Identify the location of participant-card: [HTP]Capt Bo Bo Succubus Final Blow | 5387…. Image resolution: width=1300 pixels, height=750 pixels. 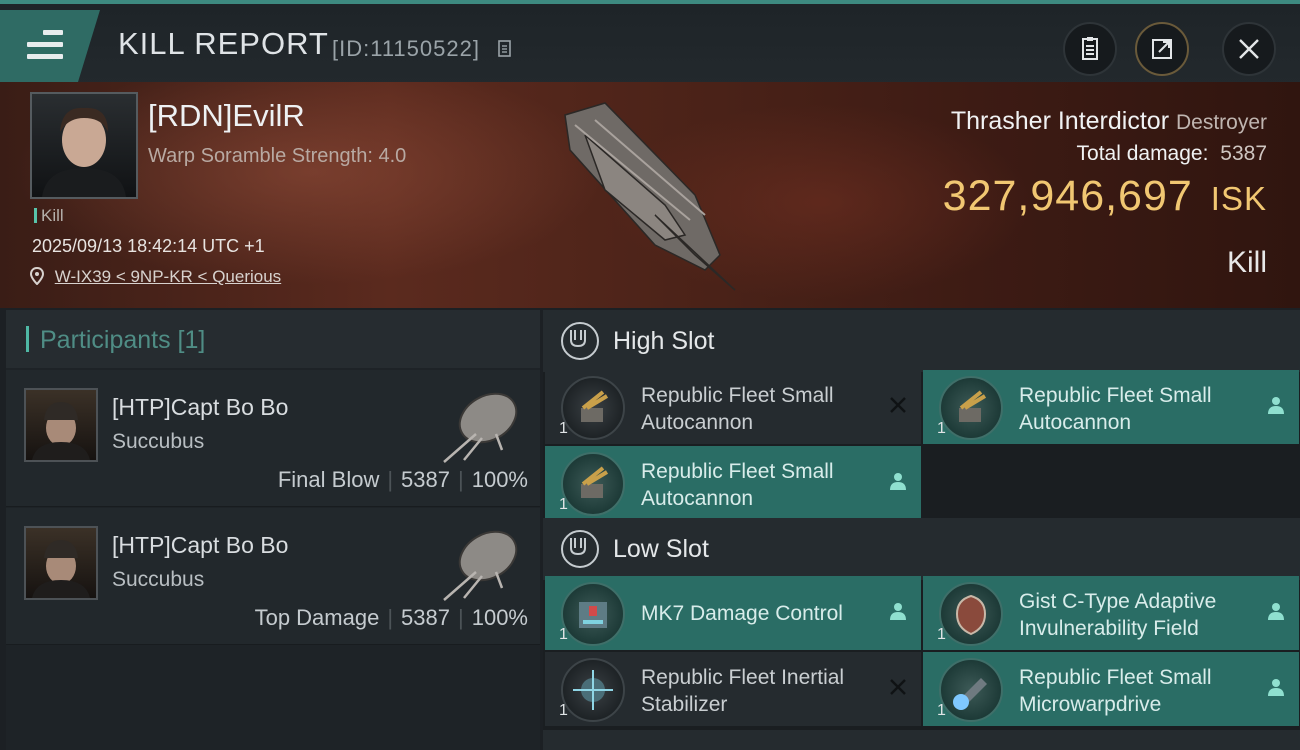
(273, 438).